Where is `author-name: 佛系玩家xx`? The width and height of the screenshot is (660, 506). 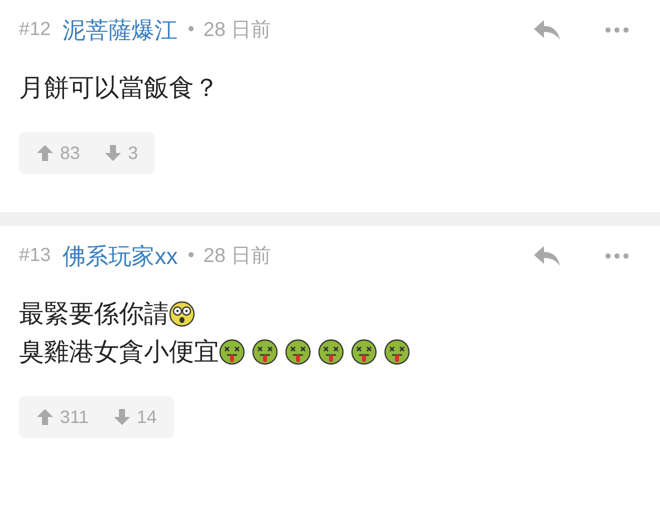
author-name: 佛系玩家xx is located at coordinates (120, 256).